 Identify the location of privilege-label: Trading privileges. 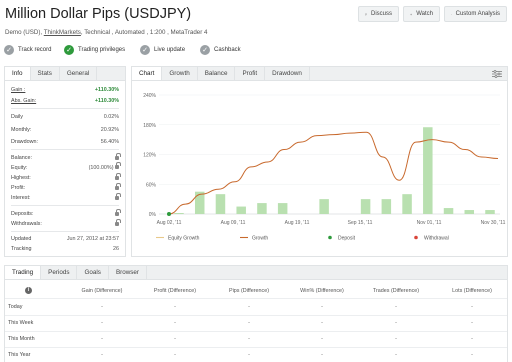
(102, 50).